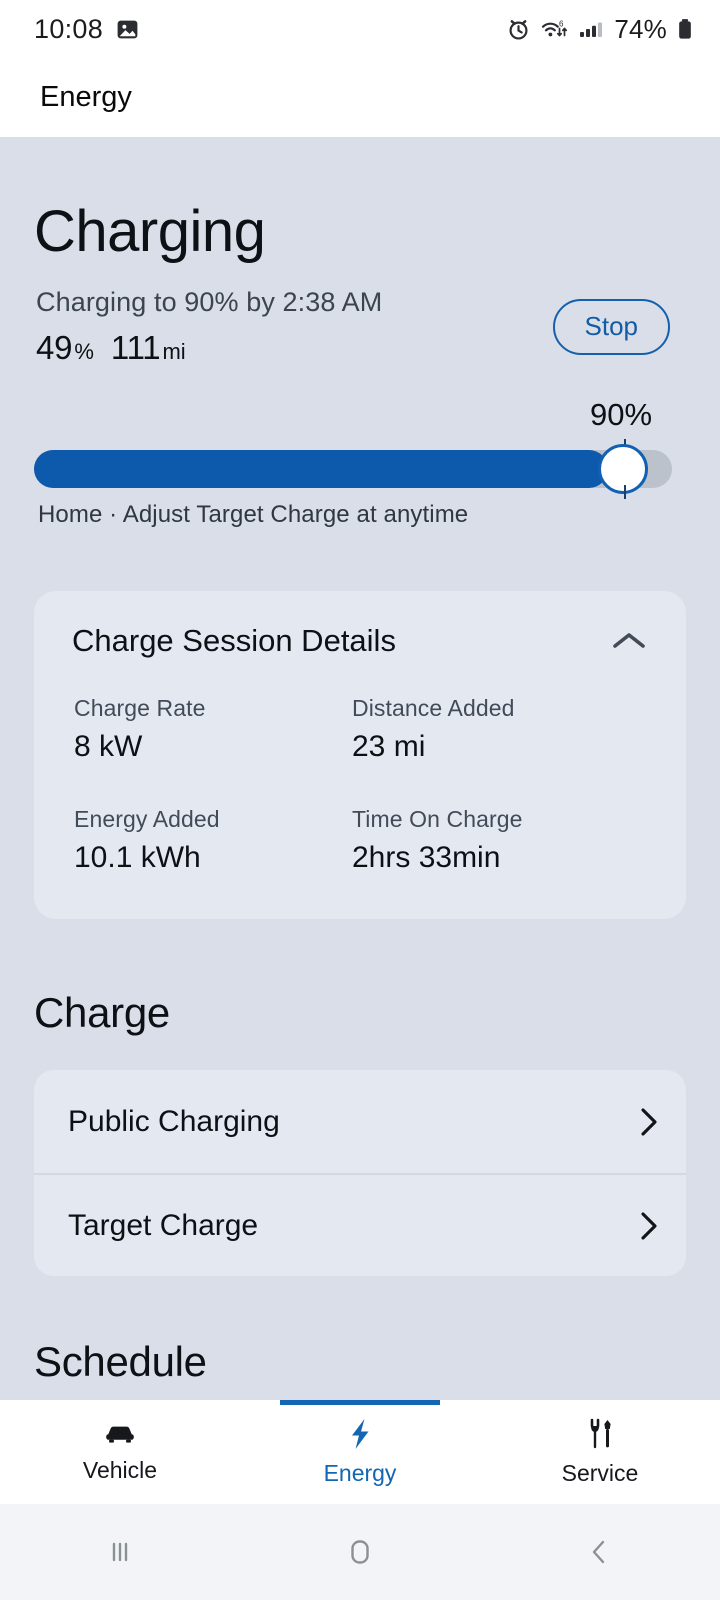 This screenshot has width=720, height=1600. Describe the element at coordinates (150, 231) in the screenshot. I see `charging-heading: Charging` at that location.